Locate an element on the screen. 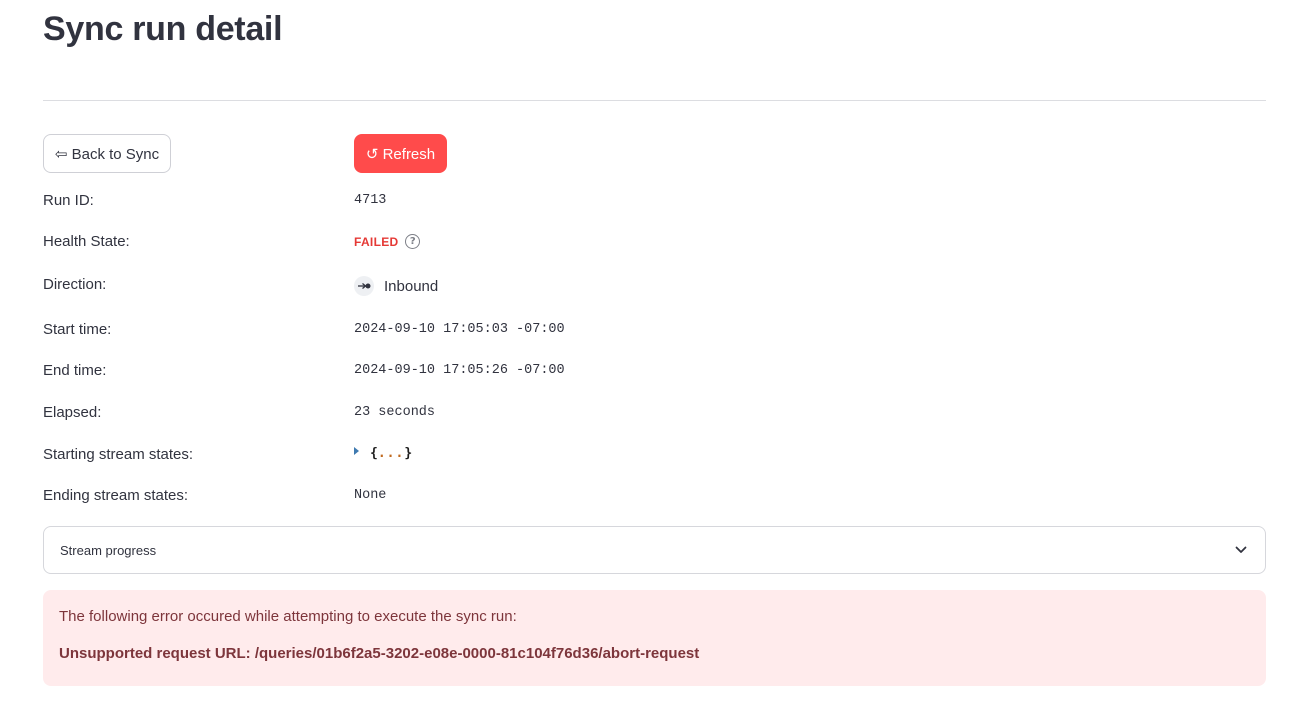 Image resolution: width=1290 pixels, height=712 pixels. run-id-value: 4713 is located at coordinates (370, 200).